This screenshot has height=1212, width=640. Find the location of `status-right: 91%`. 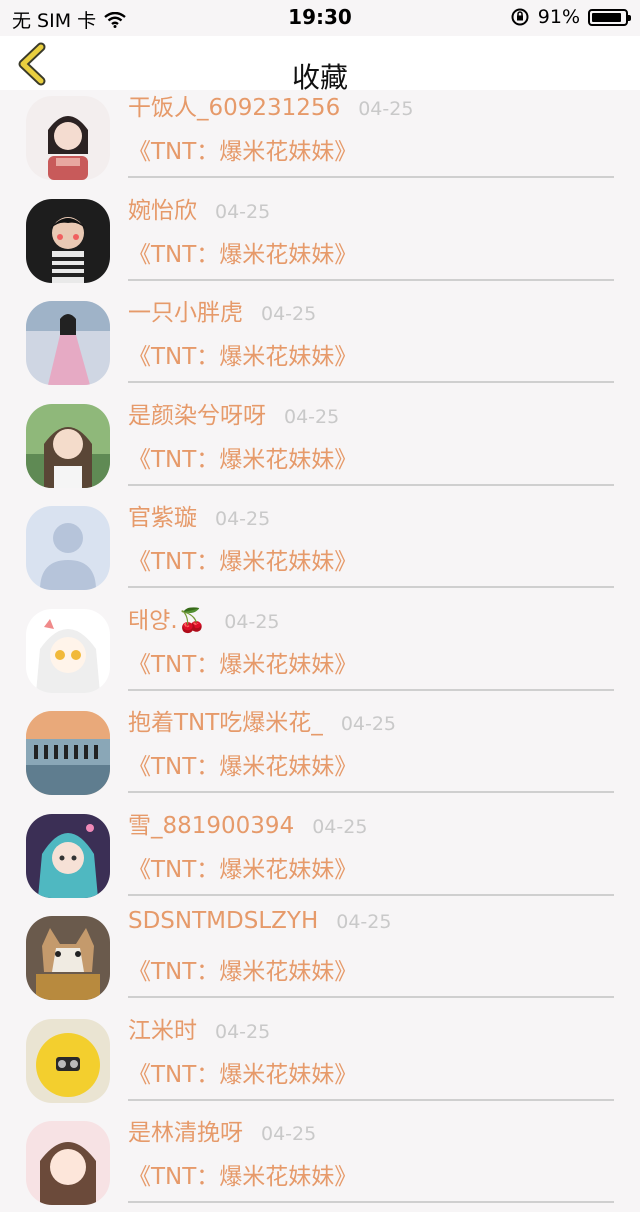

status-right: 91% is located at coordinates (570, 17).